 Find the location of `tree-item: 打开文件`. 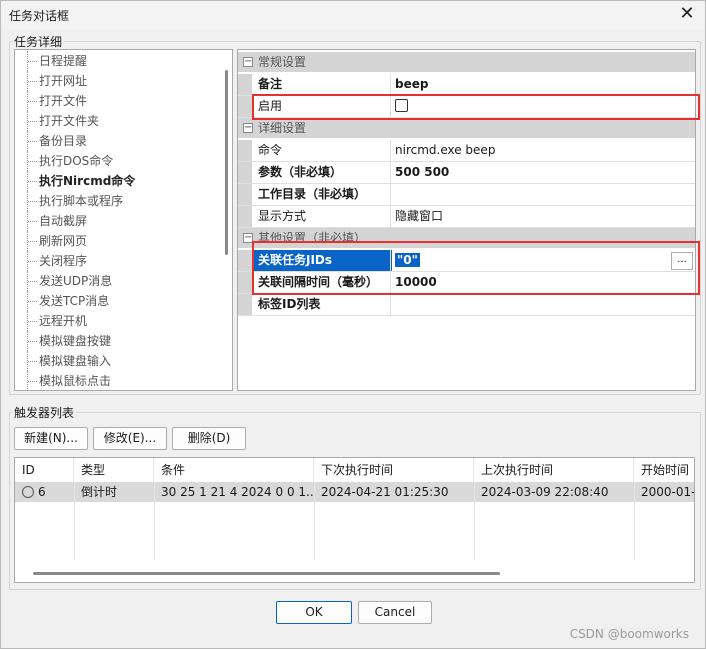

tree-item: 打开文件 is located at coordinates (115, 101).